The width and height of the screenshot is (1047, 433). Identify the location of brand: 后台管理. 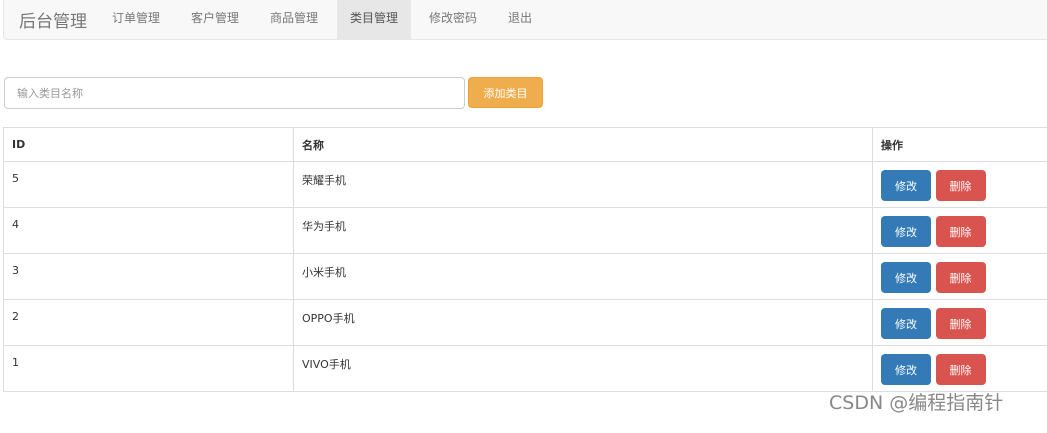
(53, 19).